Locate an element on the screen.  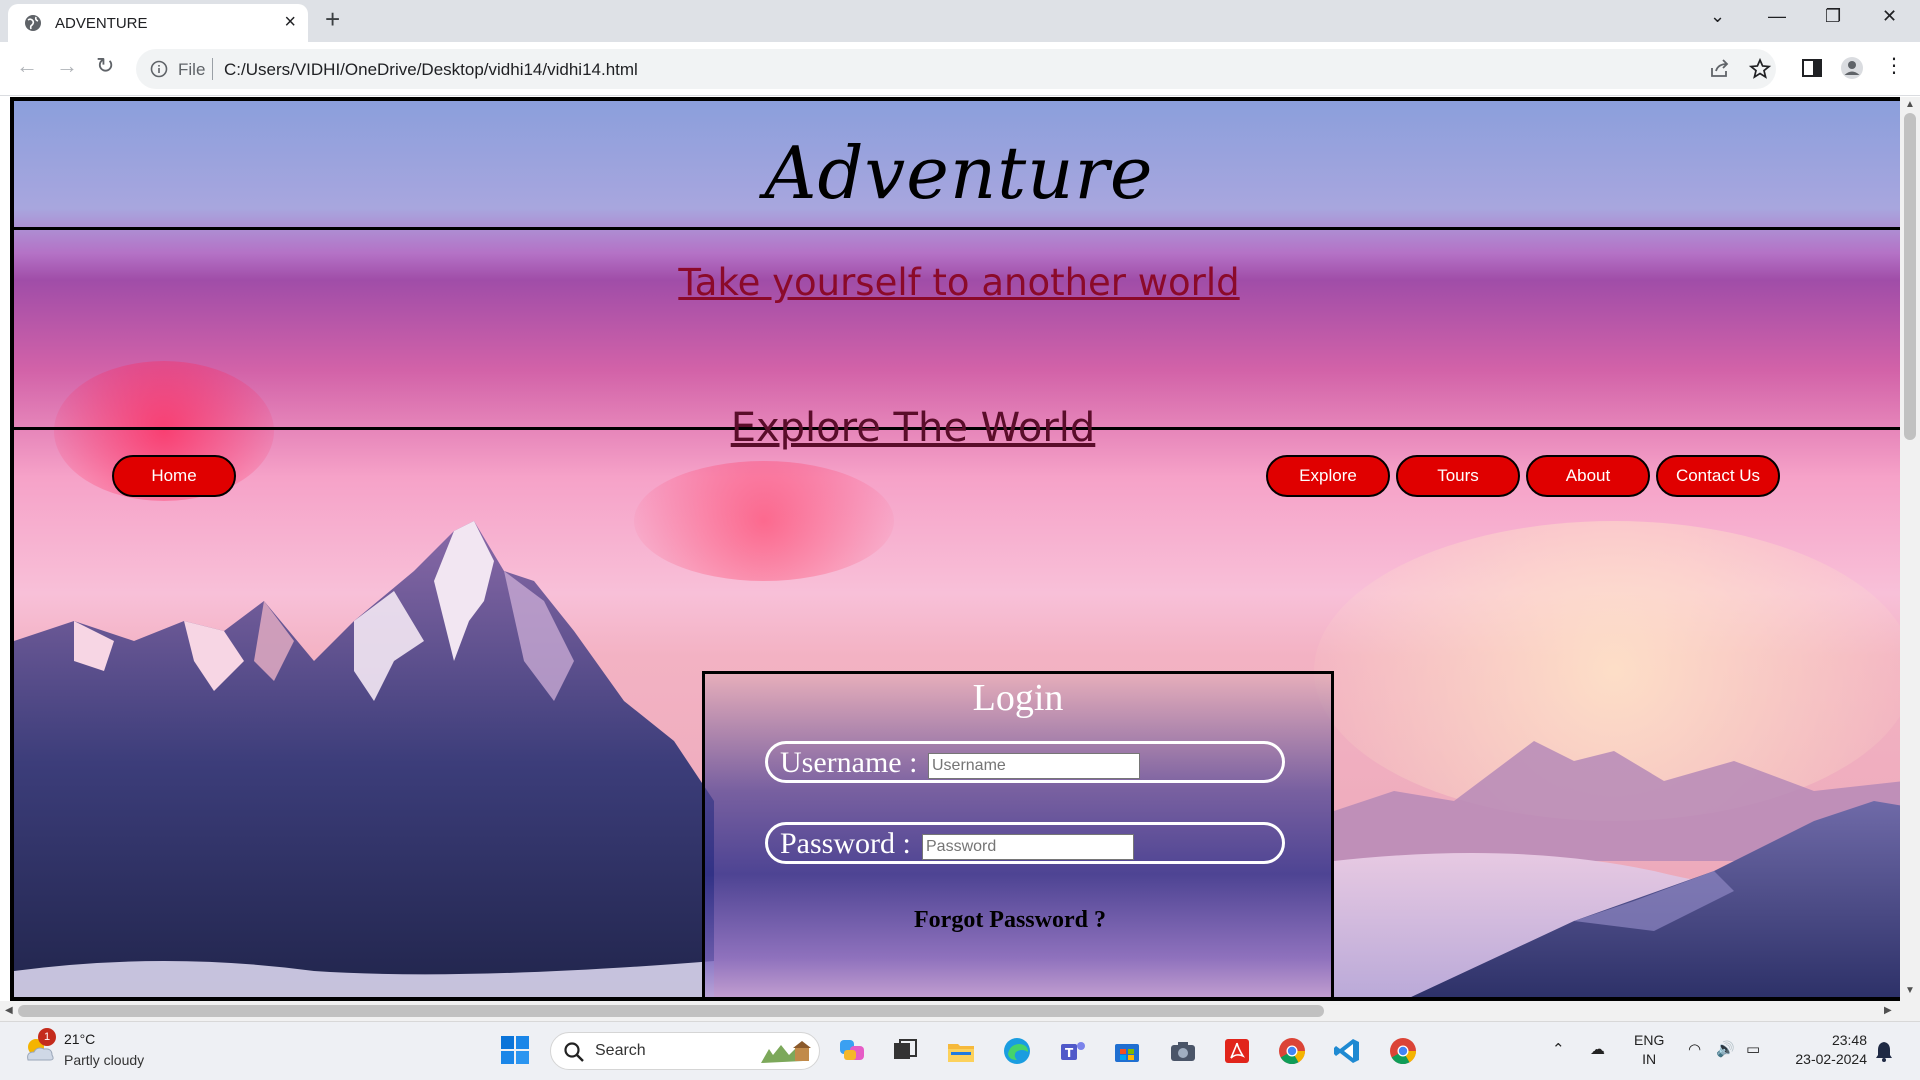
weather-condition: Partly cloudy is located at coordinates (104, 1060).